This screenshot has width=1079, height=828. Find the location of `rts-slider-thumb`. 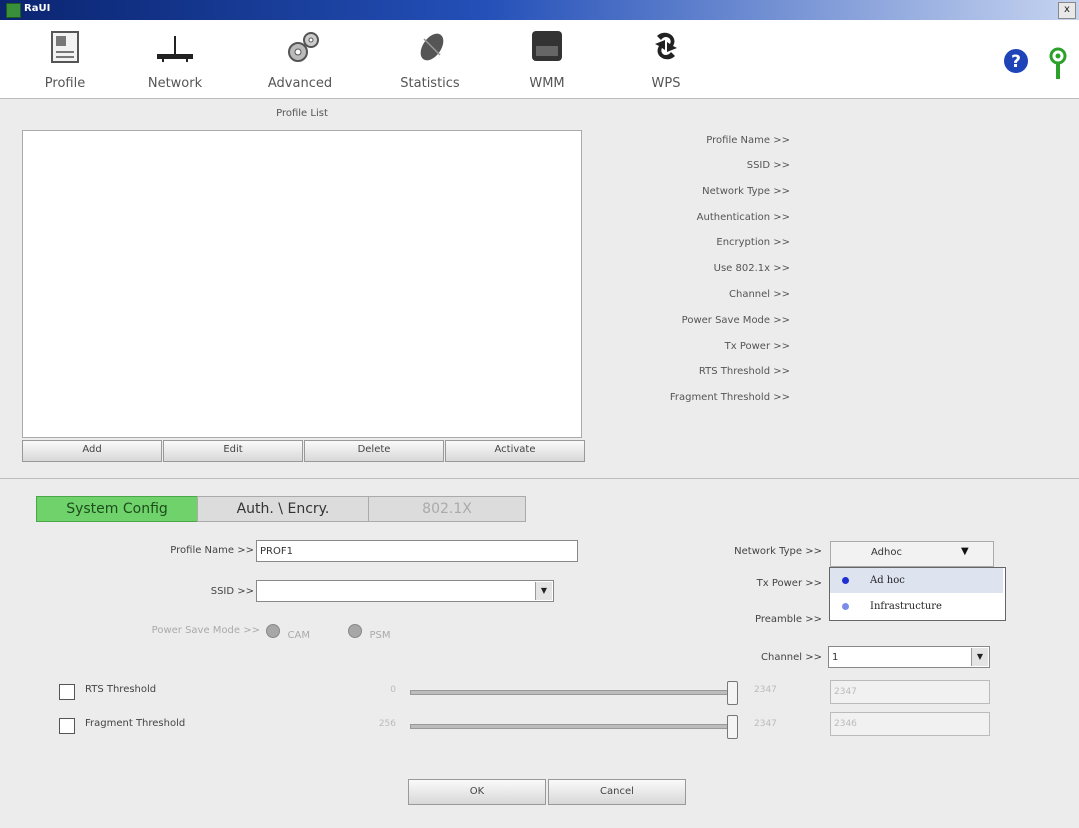

rts-slider-thumb is located at coordinates (732, 693).